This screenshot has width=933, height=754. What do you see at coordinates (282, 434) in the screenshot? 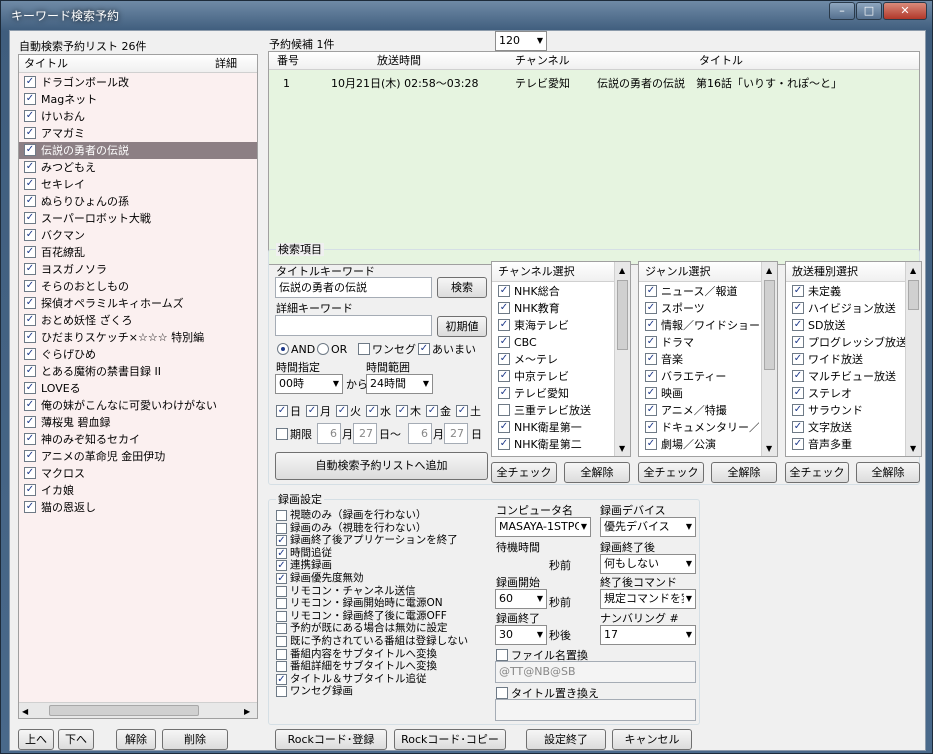
I see `period-checkbox` at bounding box center [282, 434].